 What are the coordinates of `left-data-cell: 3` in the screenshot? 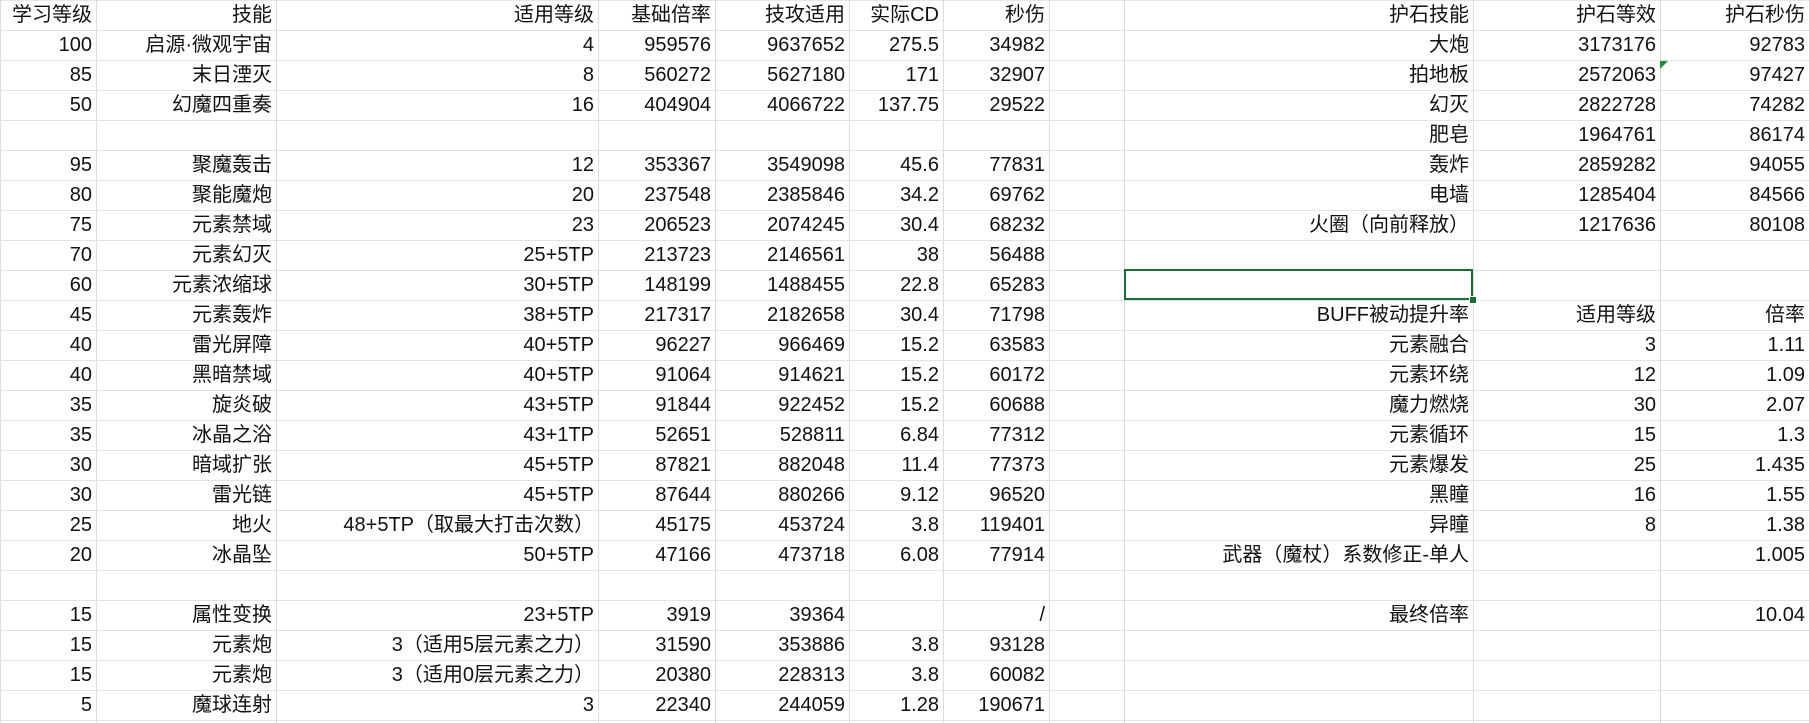 It's located at (437, 705).